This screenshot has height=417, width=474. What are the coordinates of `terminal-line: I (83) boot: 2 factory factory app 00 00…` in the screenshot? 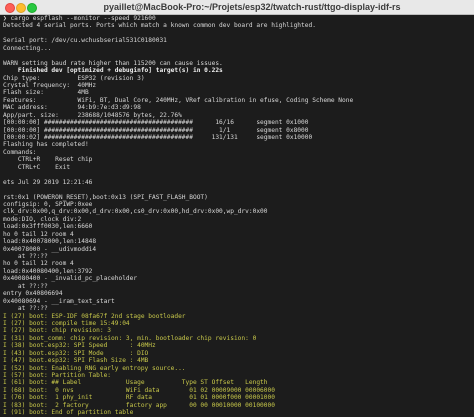 It's located at (139, 405).